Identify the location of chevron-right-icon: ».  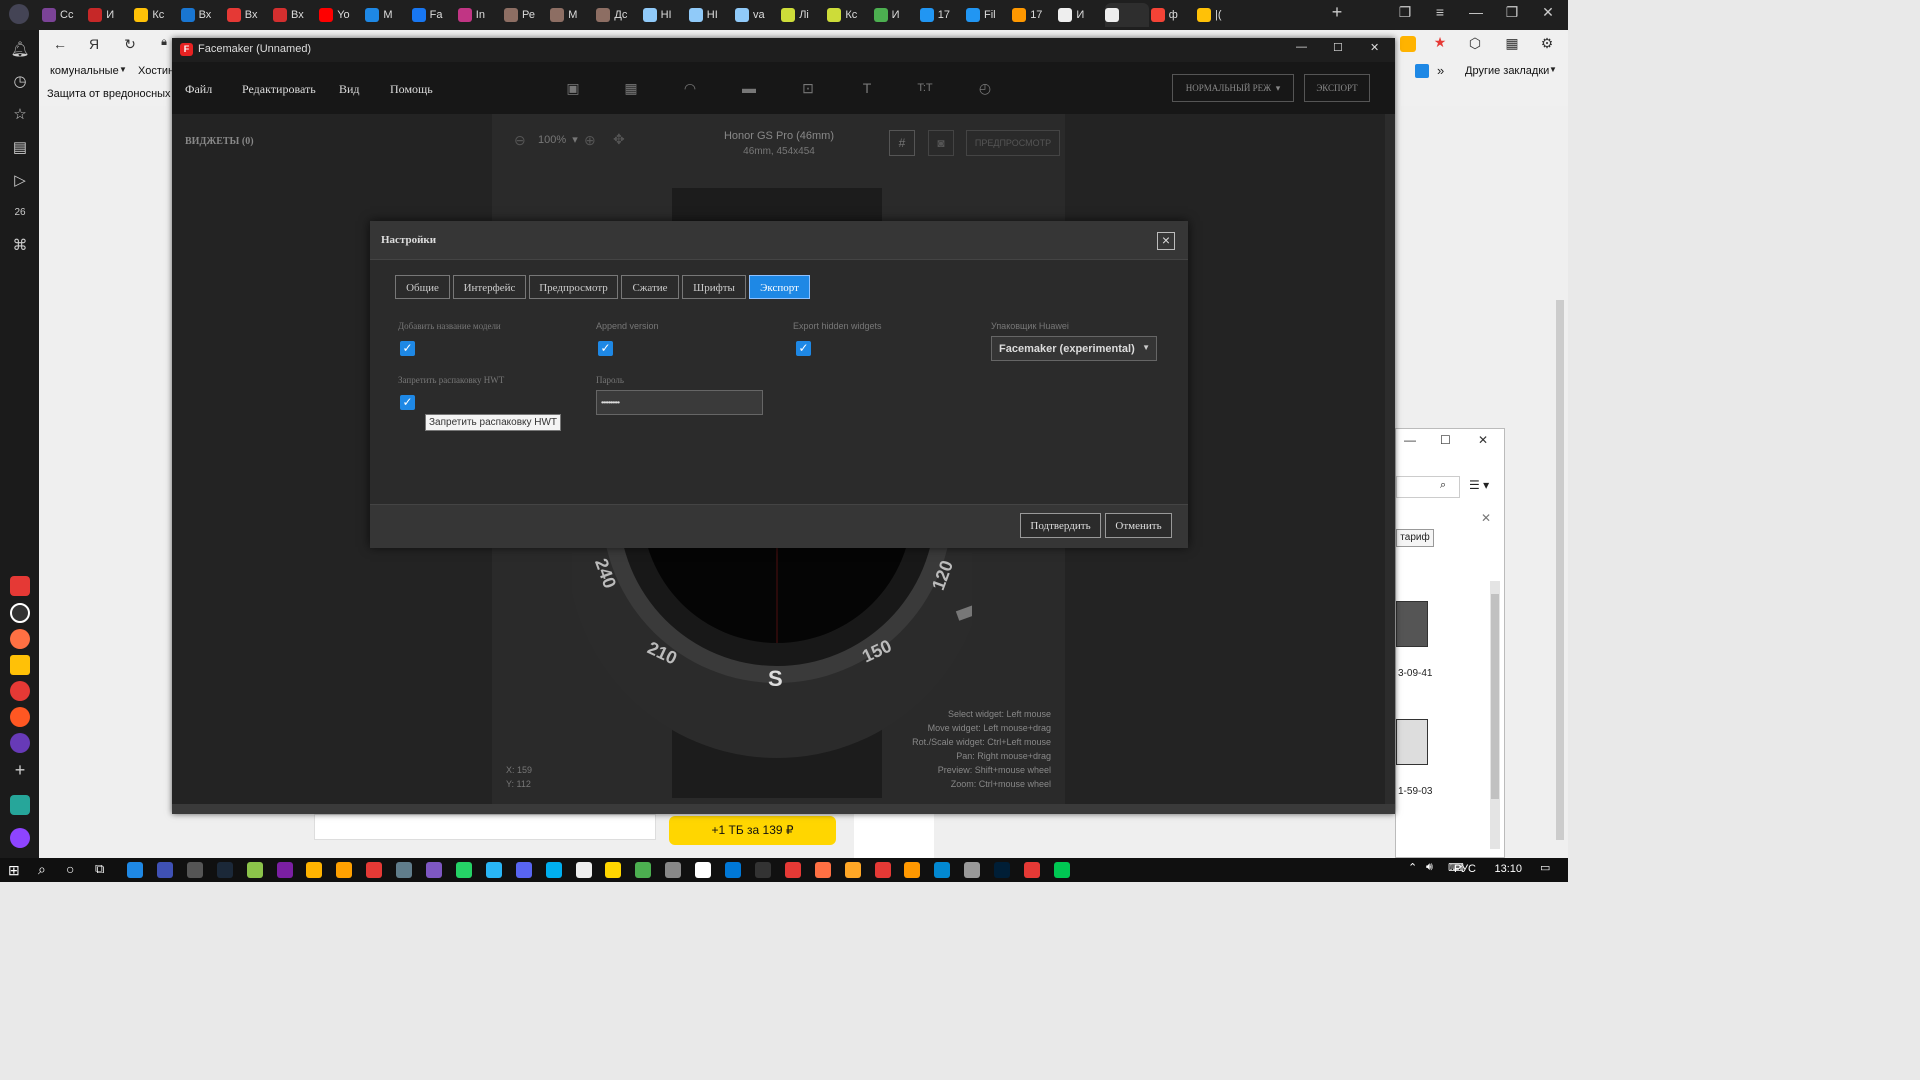
(1440, 70).